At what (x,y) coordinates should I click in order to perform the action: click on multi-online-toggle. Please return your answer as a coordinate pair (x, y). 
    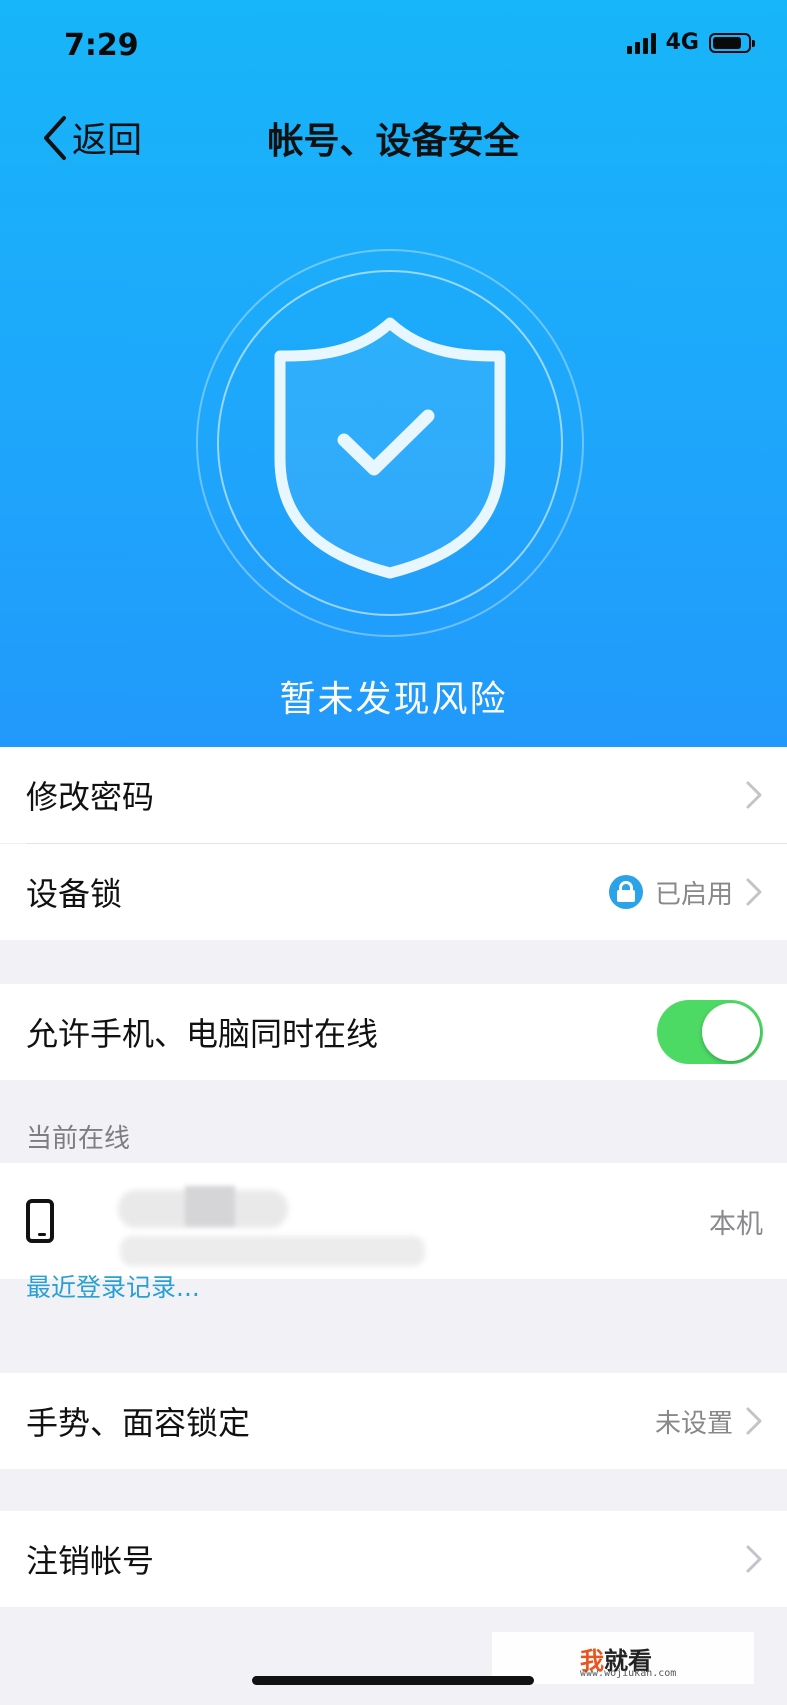
    Looking at the image, I should click on (710, 1032).